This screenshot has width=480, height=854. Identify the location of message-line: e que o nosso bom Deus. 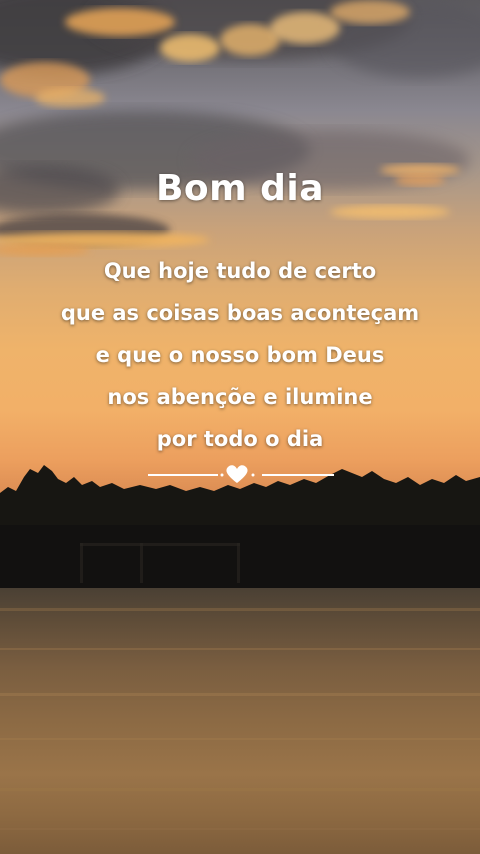
(240, 355).